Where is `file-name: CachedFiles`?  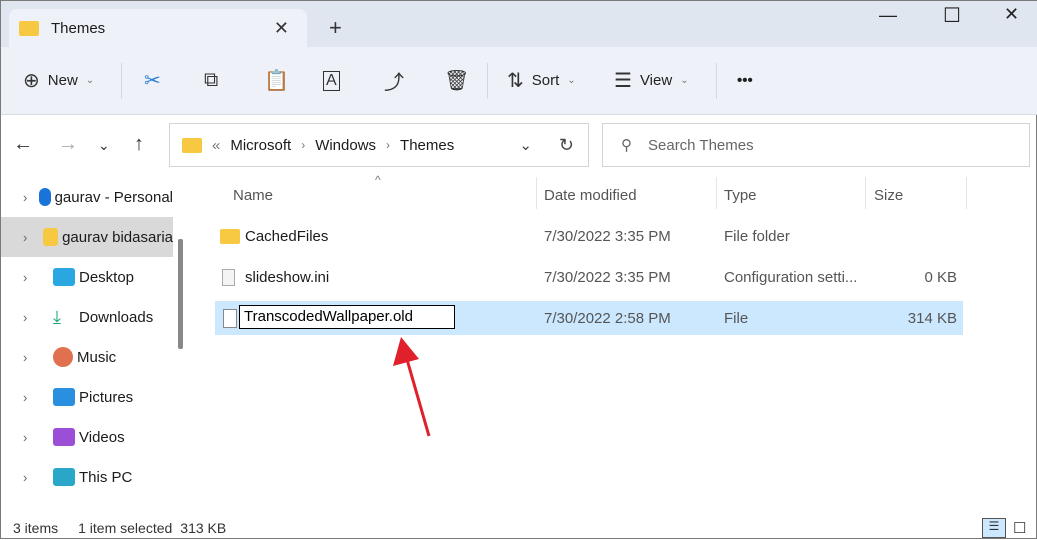 file-name: CachedFiles is located at coordinates (287, 236).